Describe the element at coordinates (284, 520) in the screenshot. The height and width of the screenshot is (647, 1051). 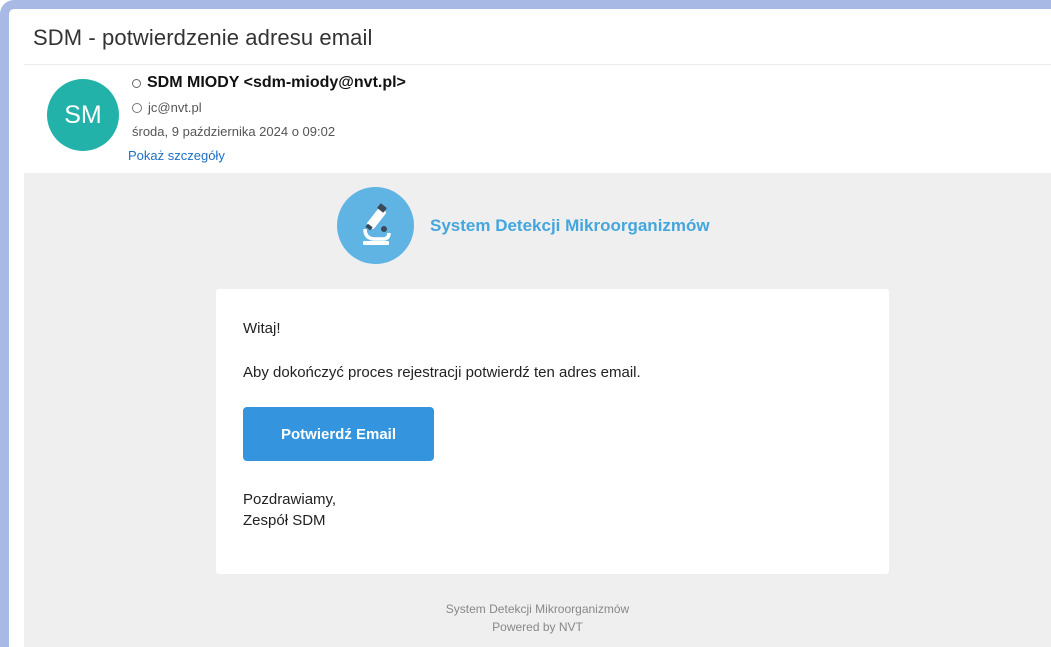
I see `signoff-team: Zespół SDM` at that location.